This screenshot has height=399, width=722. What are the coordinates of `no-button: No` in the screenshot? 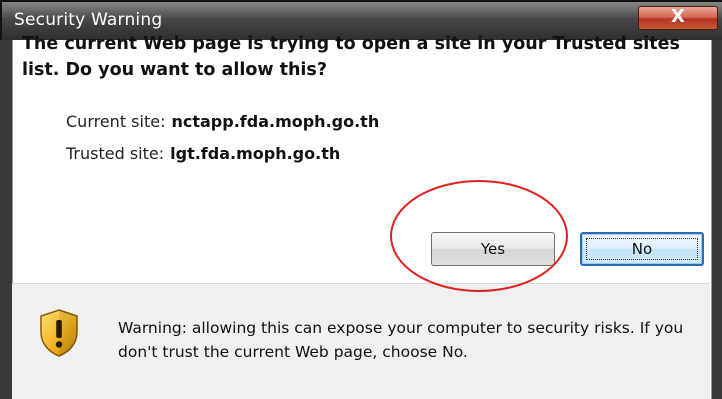 It's located at (642, 249).